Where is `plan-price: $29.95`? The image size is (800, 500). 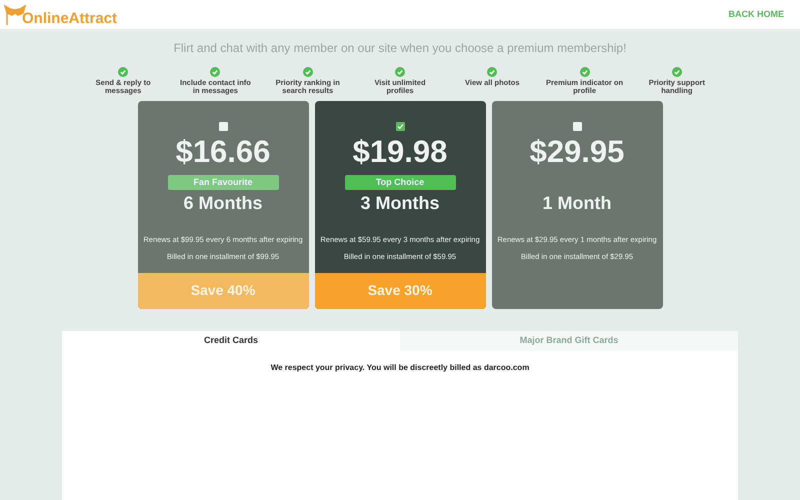
plan-price: $29.95 is located at coordinates (577, 151).